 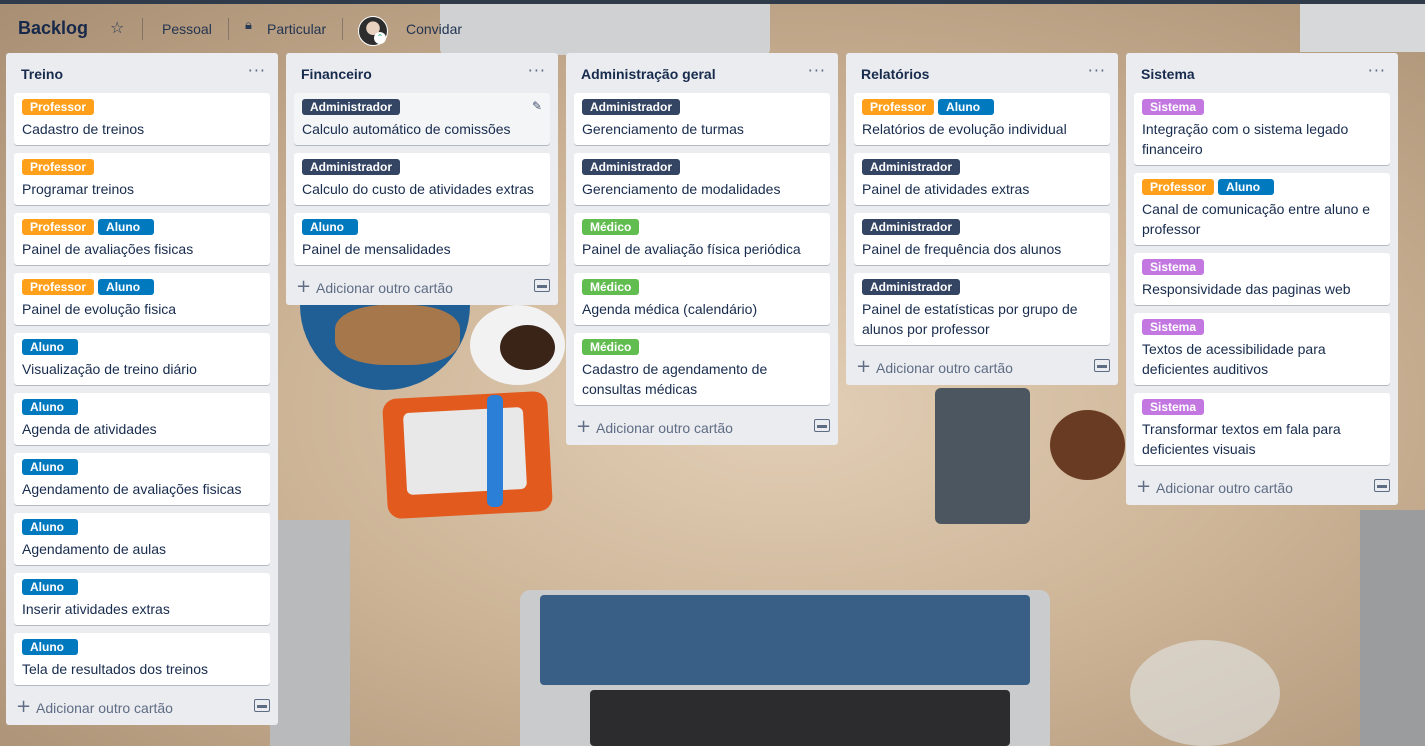 What do you see at coordinates (537, 106) in the screenshot?
I see `edit-pencil-icon: ✎` at bounding box center [537, 106].